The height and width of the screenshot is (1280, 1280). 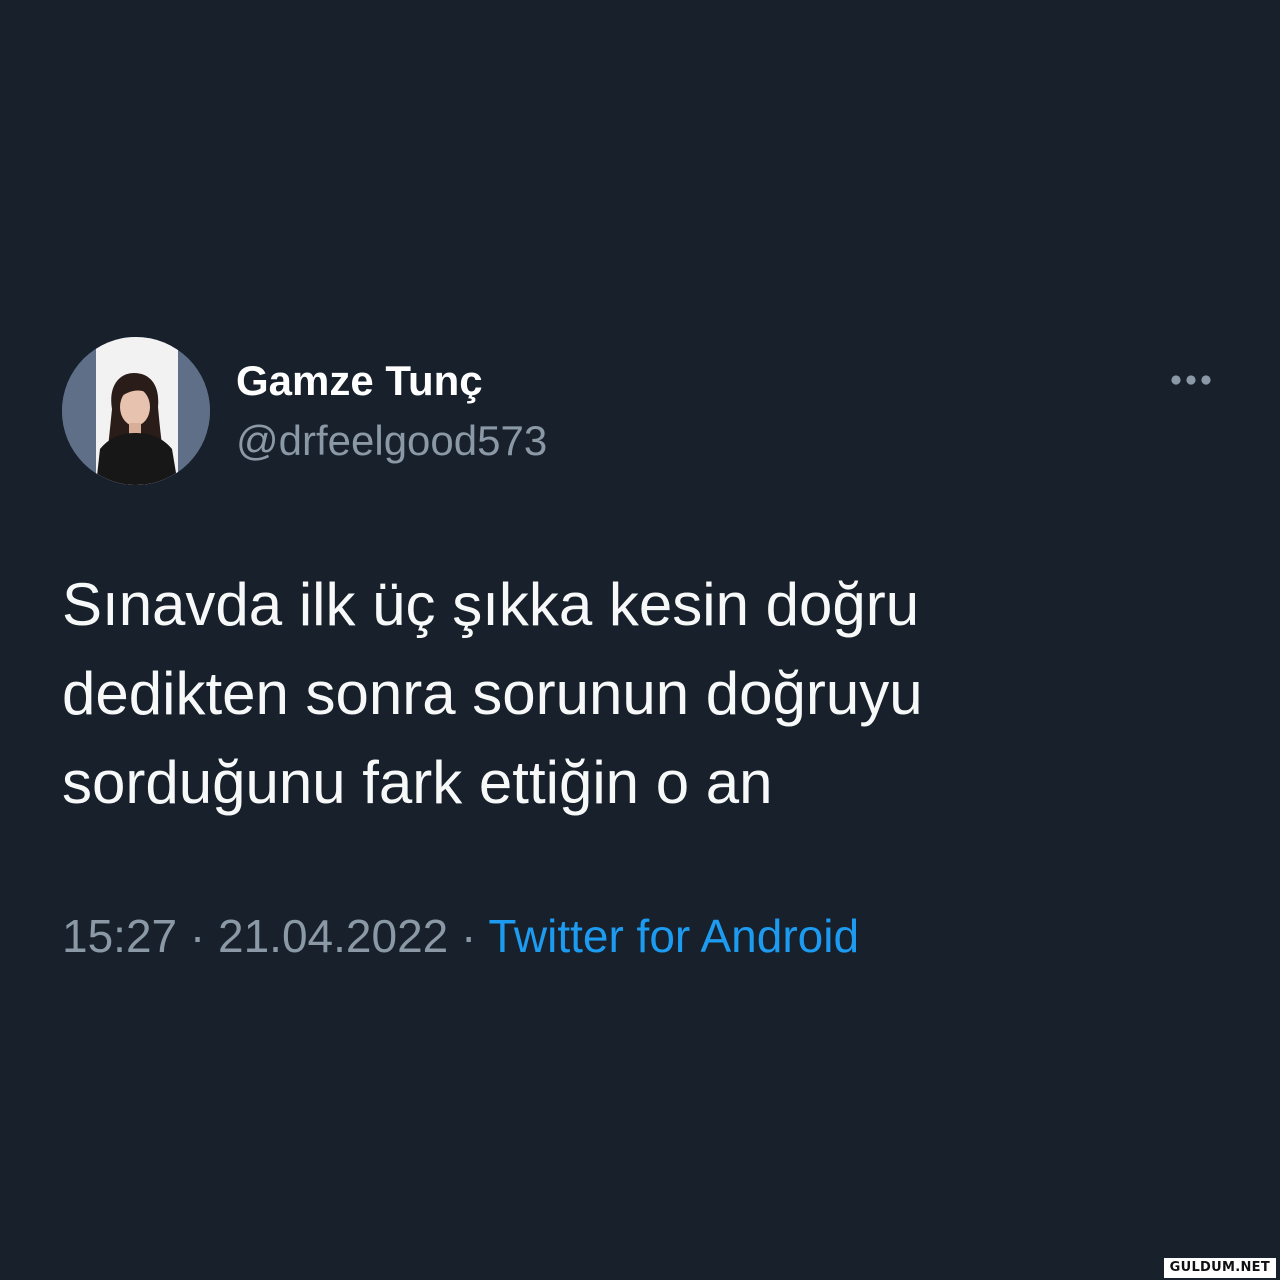 What do you see at coordinates (1219, 1268) in the screenshot?
I see `watermark: GULDUM.NET` at bounding box center [1219, 1268].